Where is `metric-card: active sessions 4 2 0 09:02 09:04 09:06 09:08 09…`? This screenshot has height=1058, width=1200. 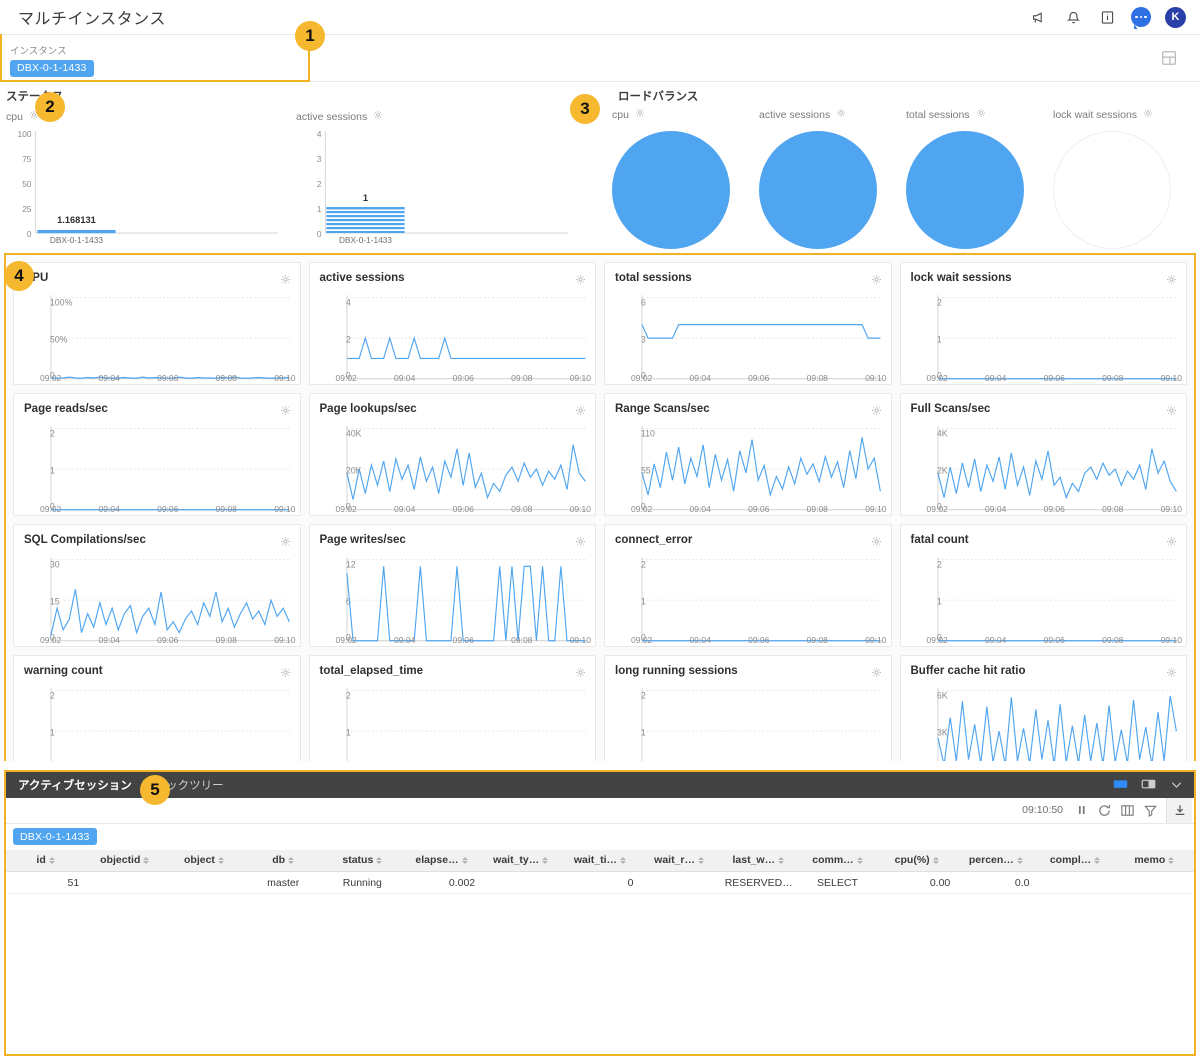
metric-card: active sessions 4 2 0 09:02 09:04 09:06 09:08 09… is located at coordinates (452, 323).